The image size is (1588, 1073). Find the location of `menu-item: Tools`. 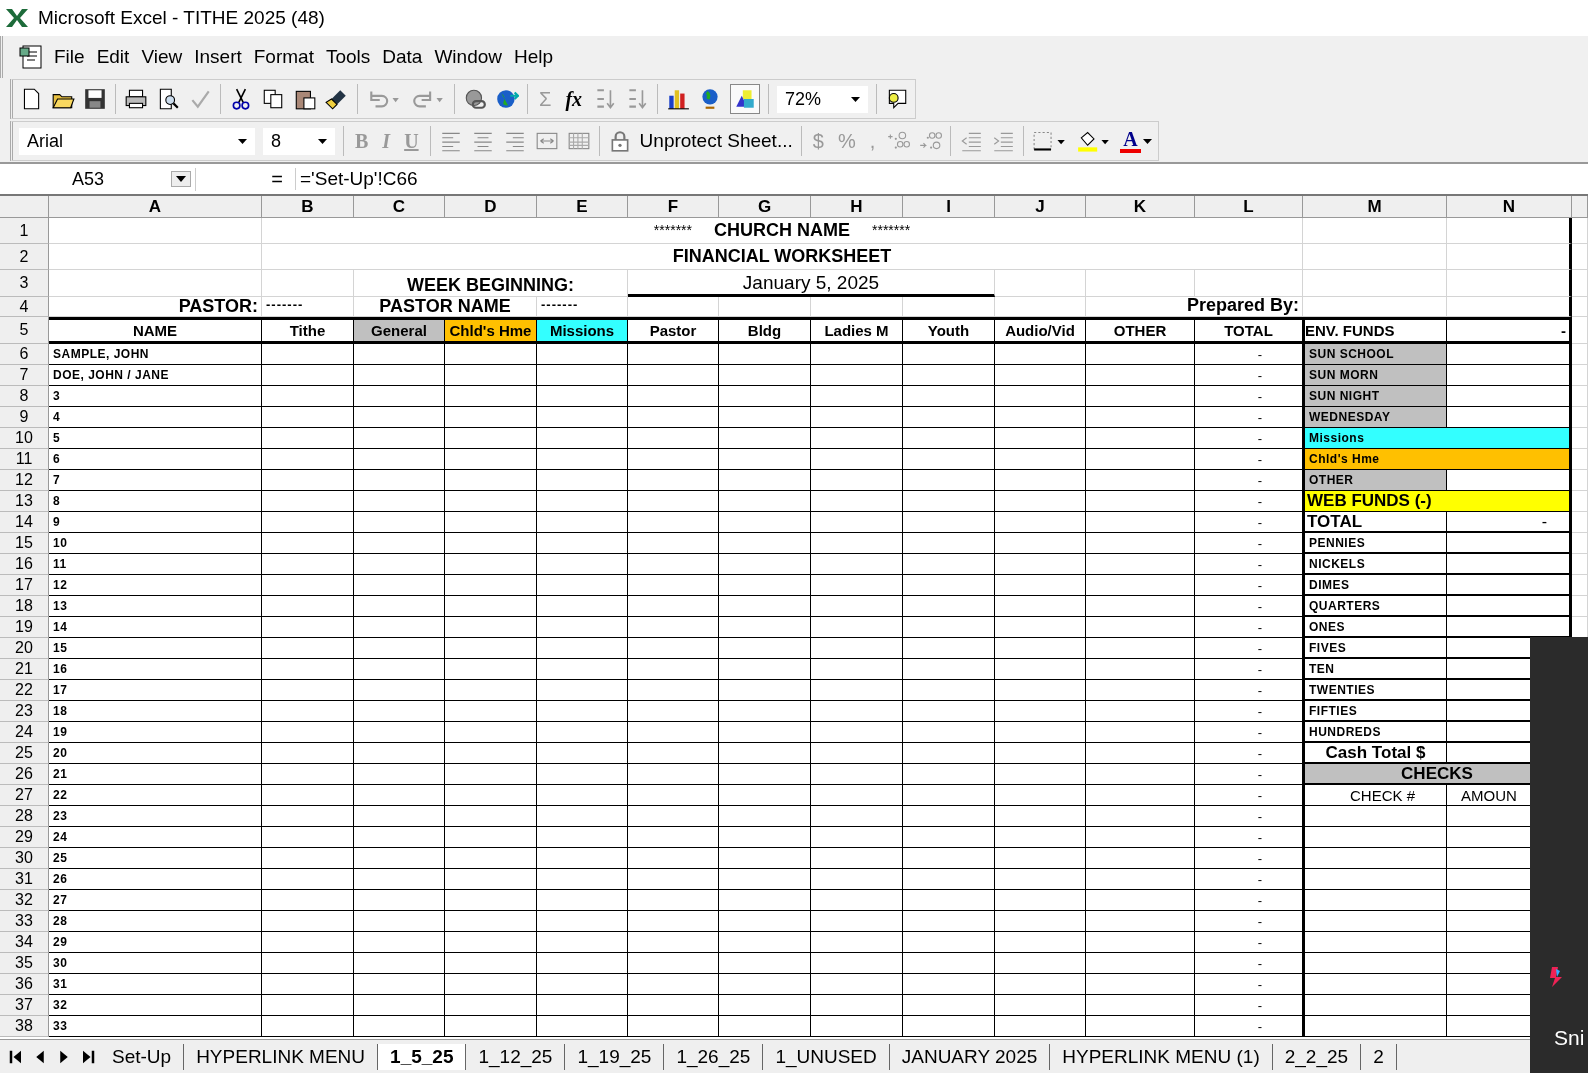

menu-item: Tools is located at coordinates (348, 57).